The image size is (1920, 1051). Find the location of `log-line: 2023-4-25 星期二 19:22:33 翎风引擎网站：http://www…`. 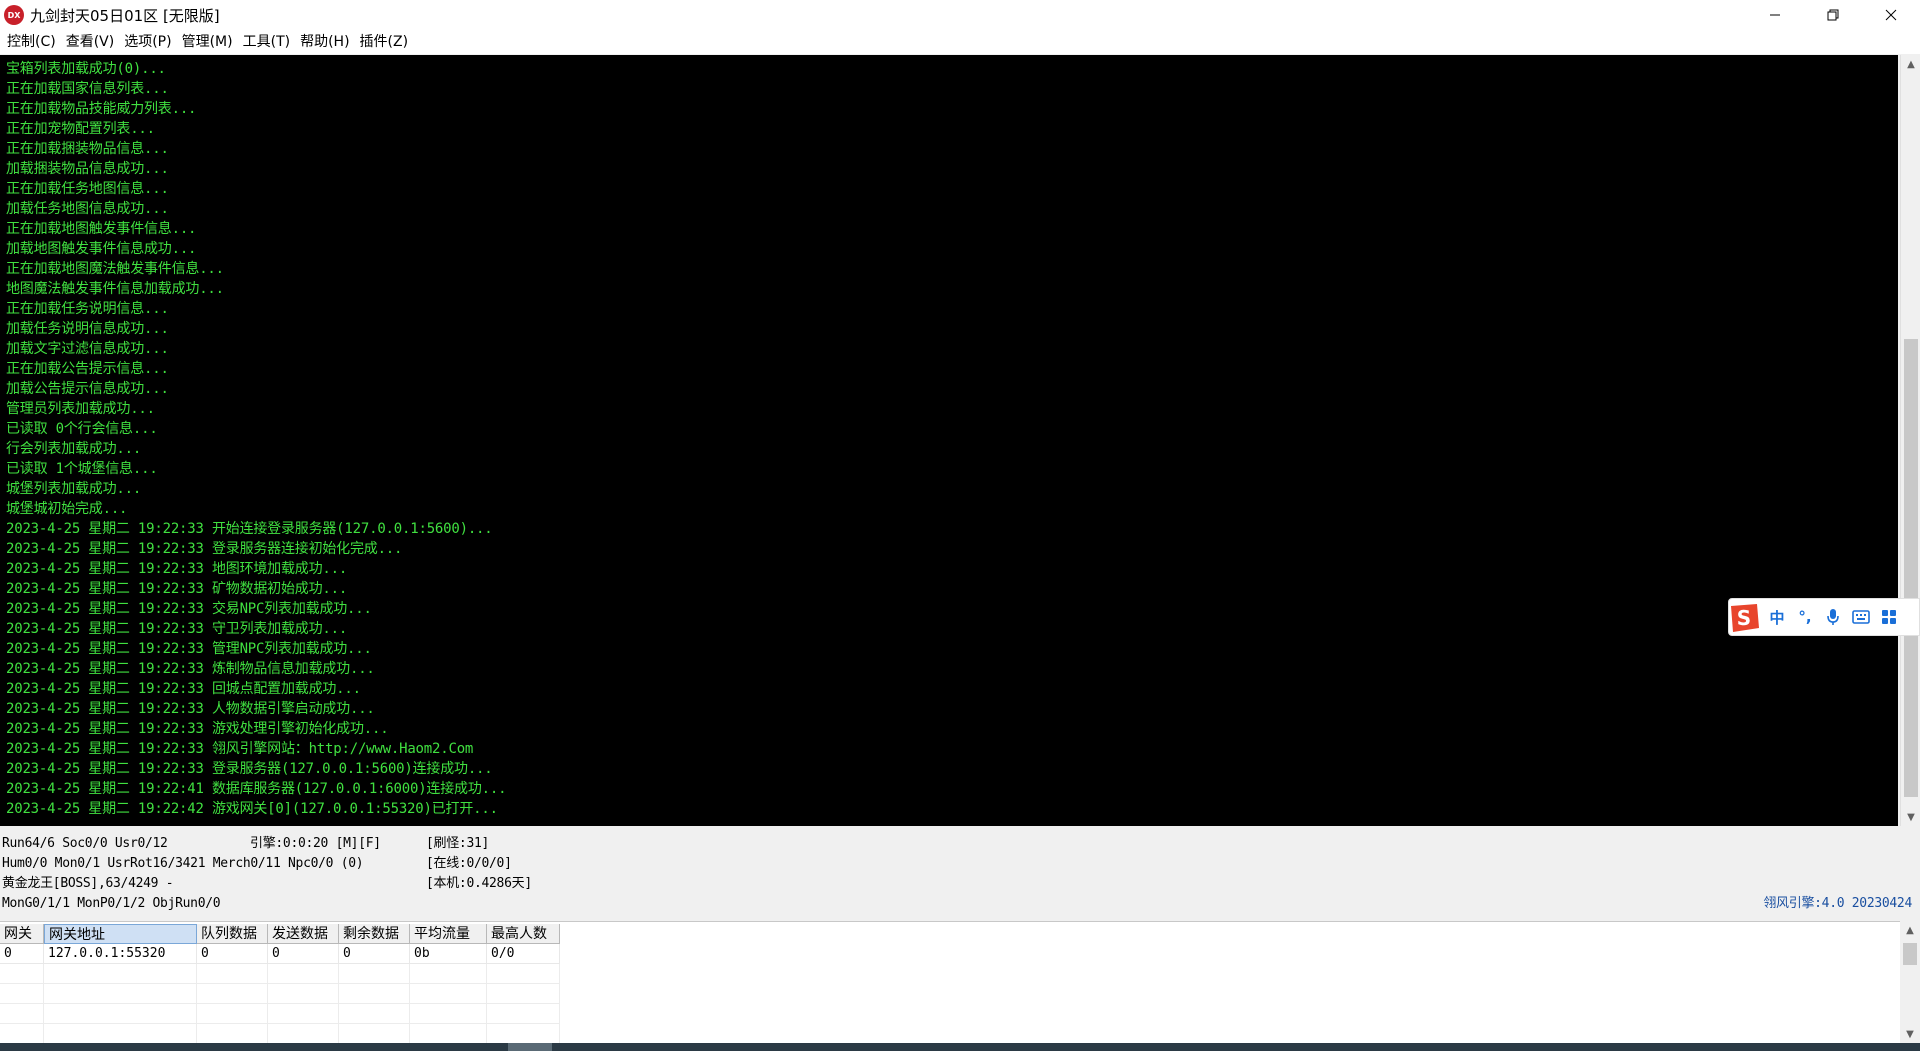

log-line: 2023-4-25 星期二 19:22:33 翎风引擎网站：http://www… is located at coordinates (240, 749).